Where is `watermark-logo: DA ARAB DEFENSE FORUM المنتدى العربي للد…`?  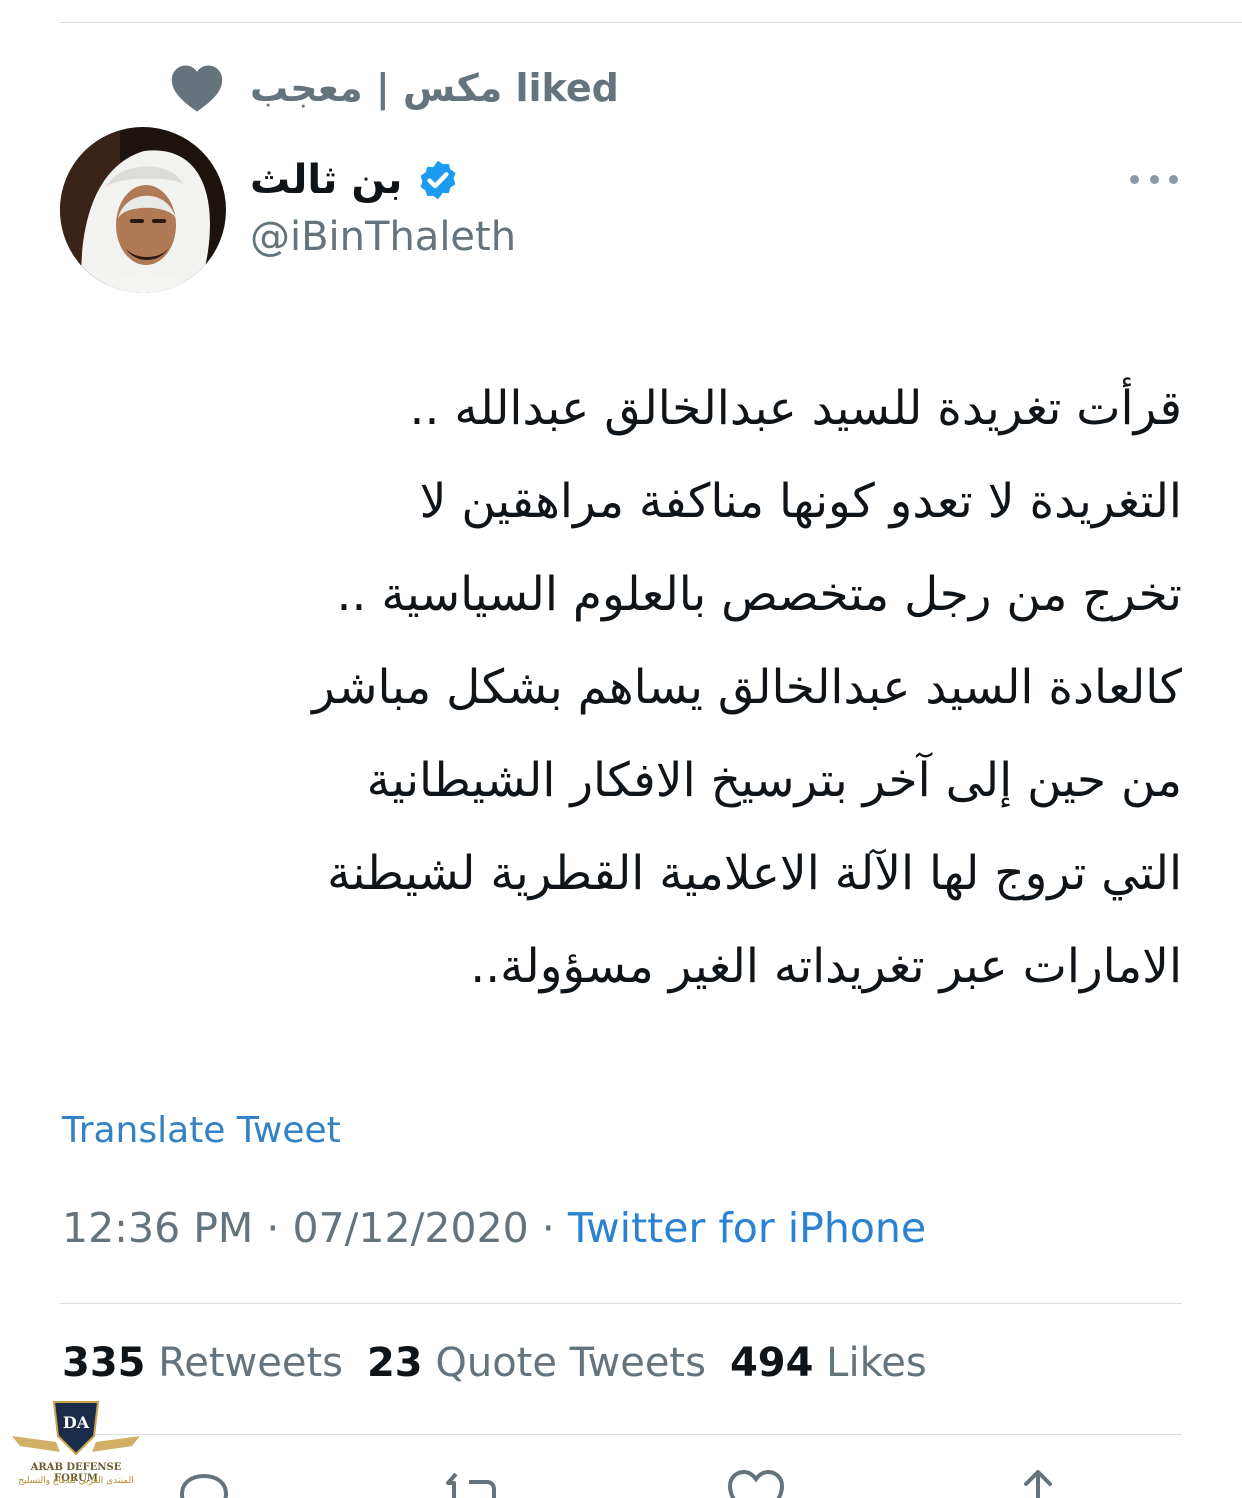 watermark-logo: DA ARAB DEFENSE FORUM المنتدى العربي للد… is located at coordinates (76, 1446).